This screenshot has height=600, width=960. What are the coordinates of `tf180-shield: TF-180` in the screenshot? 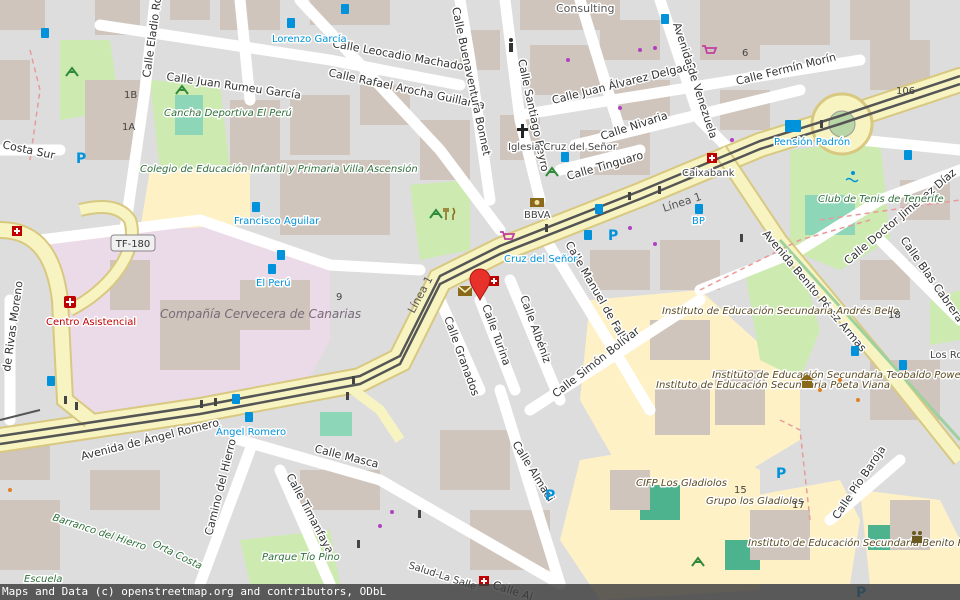 It's located at (133, 243).